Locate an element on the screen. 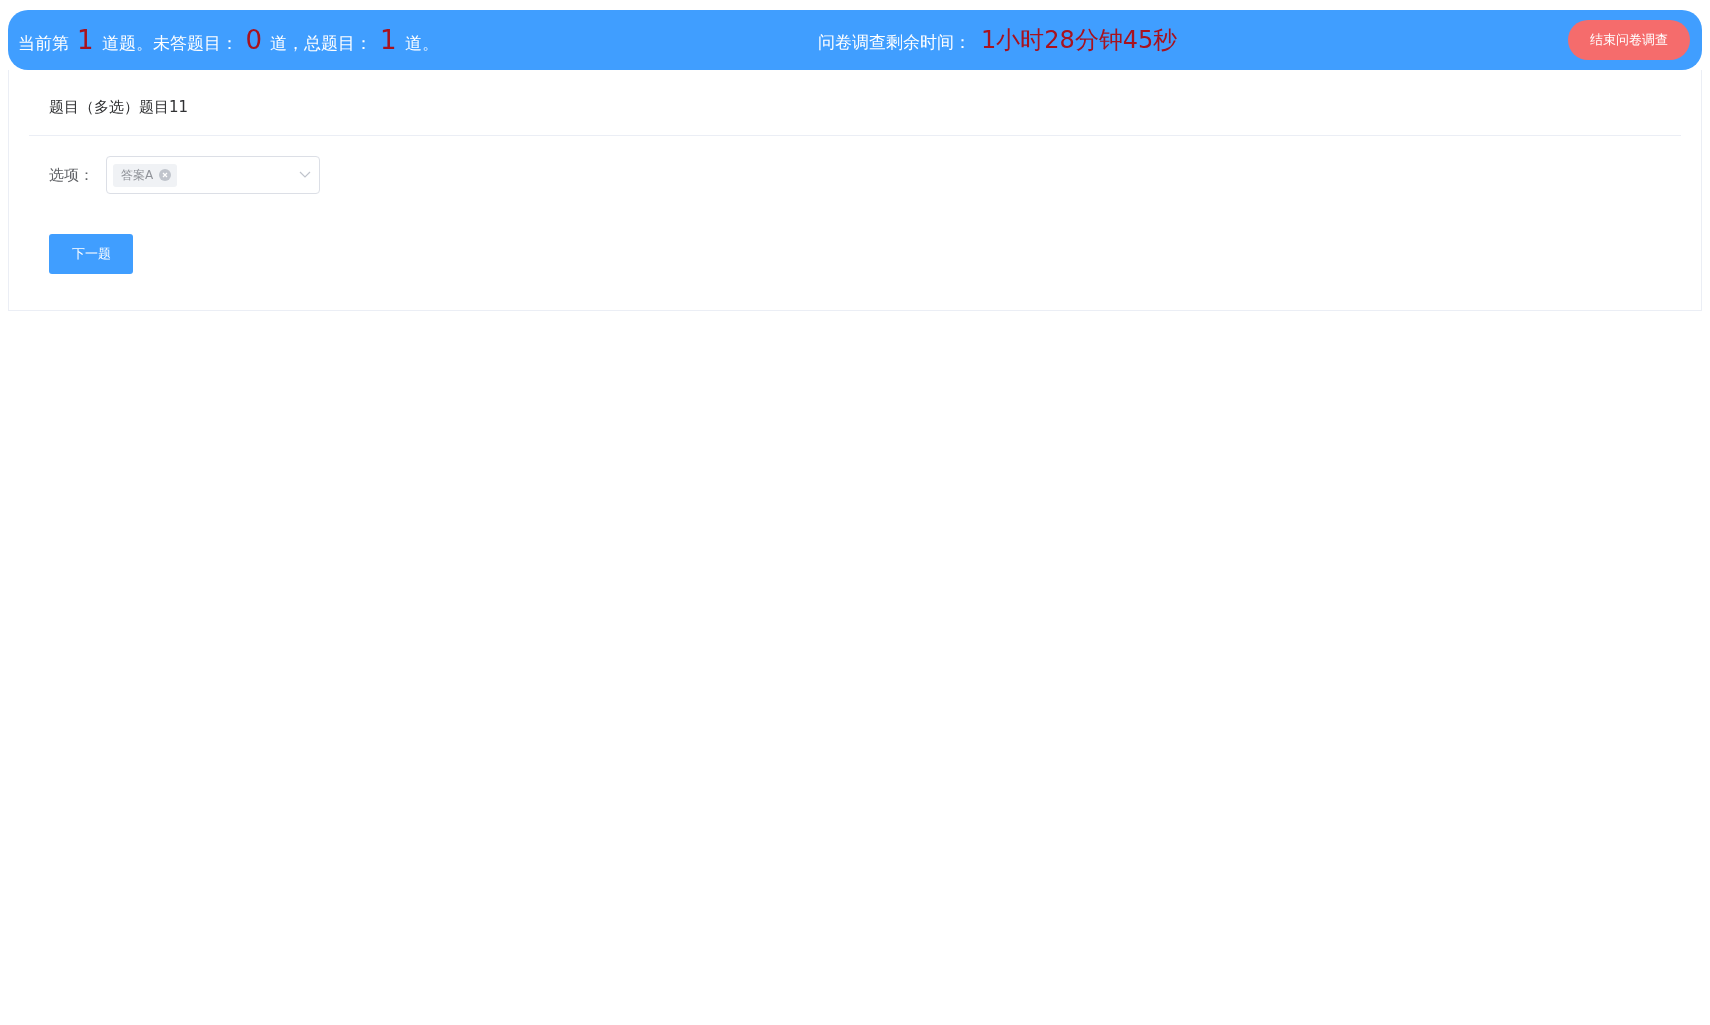 The height and width of the screenshot is (1025, 1710). count-number: 0 is located at coordinates (254, 40).